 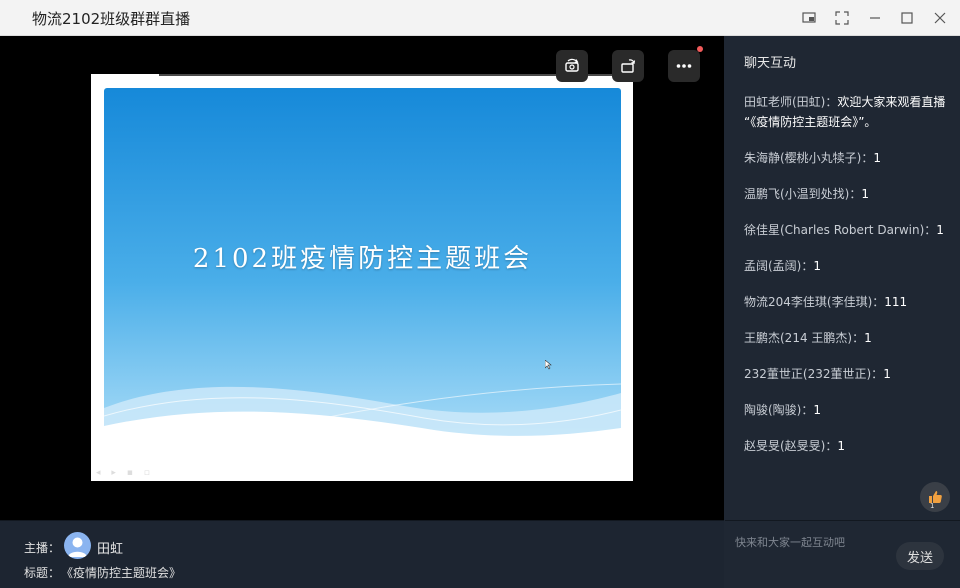 I want to click on message-sender: 物流204李佳琪(李佳琪)：, so click(x=814, y=302).